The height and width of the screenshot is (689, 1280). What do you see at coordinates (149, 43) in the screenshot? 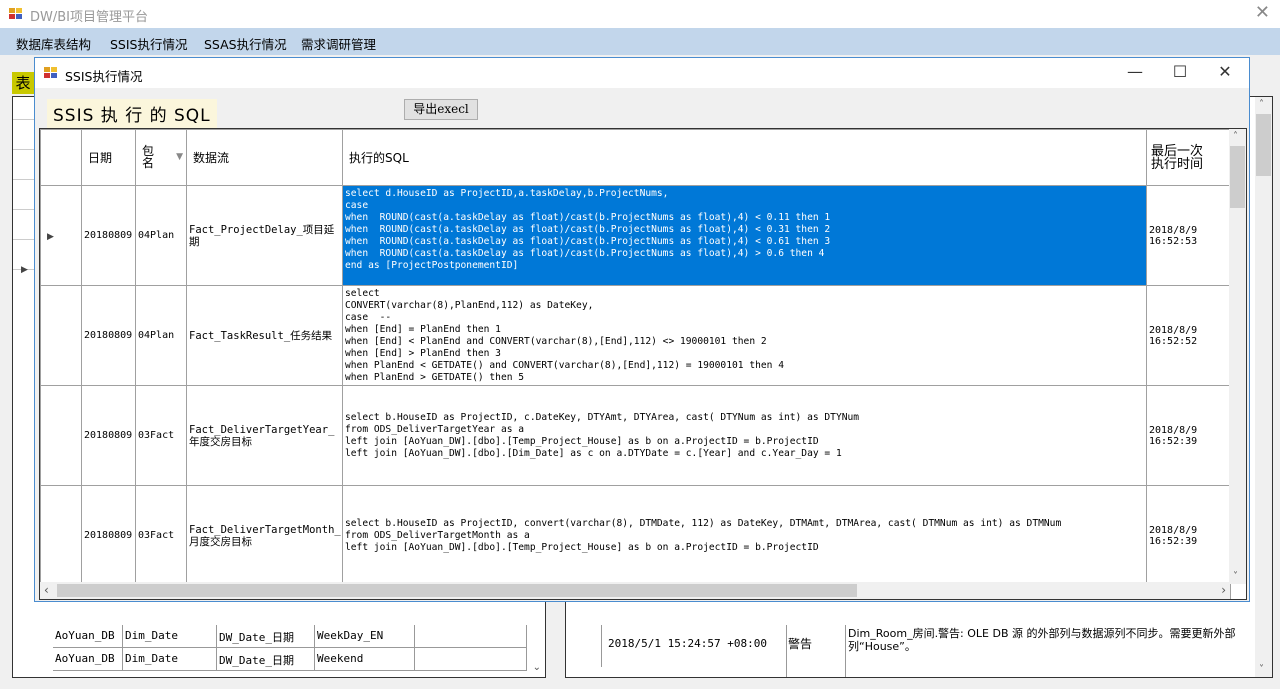
I see `menu-ssis-status: SSIS执行情况` at bounding box center [149, 43].